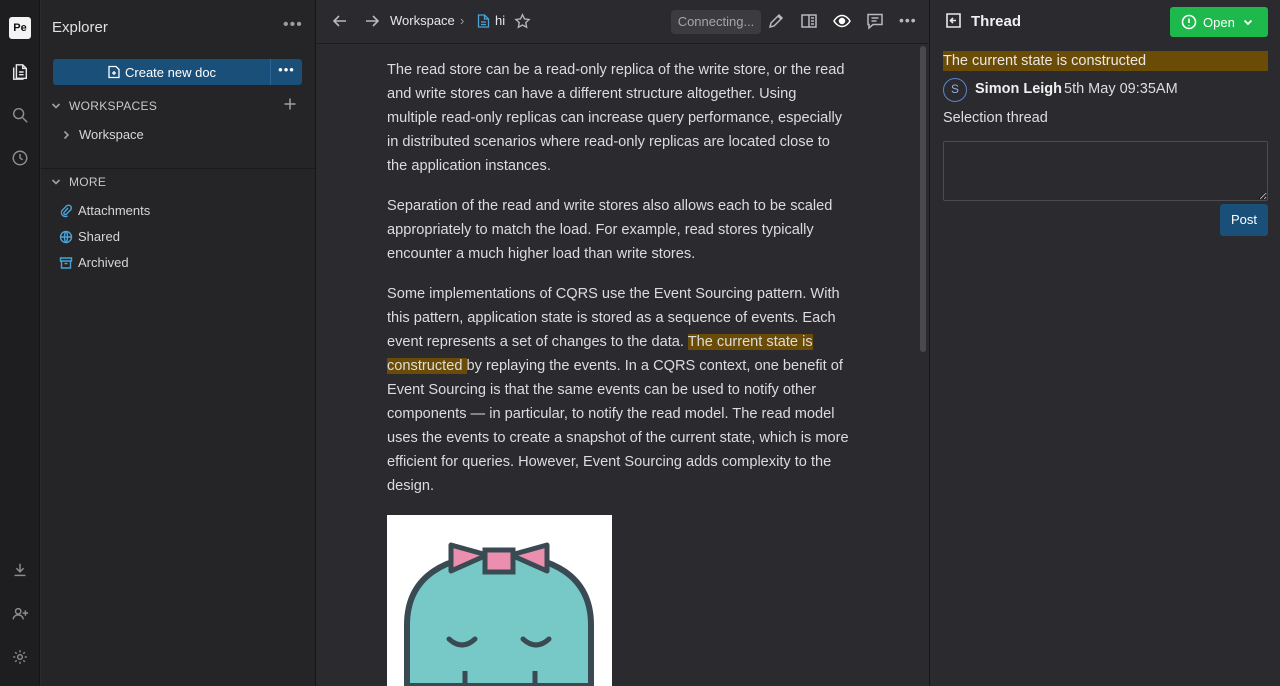 The width and height of the screenshot is (1280, 686). I want to click on create-options-icon: •••, so click(286, 72).